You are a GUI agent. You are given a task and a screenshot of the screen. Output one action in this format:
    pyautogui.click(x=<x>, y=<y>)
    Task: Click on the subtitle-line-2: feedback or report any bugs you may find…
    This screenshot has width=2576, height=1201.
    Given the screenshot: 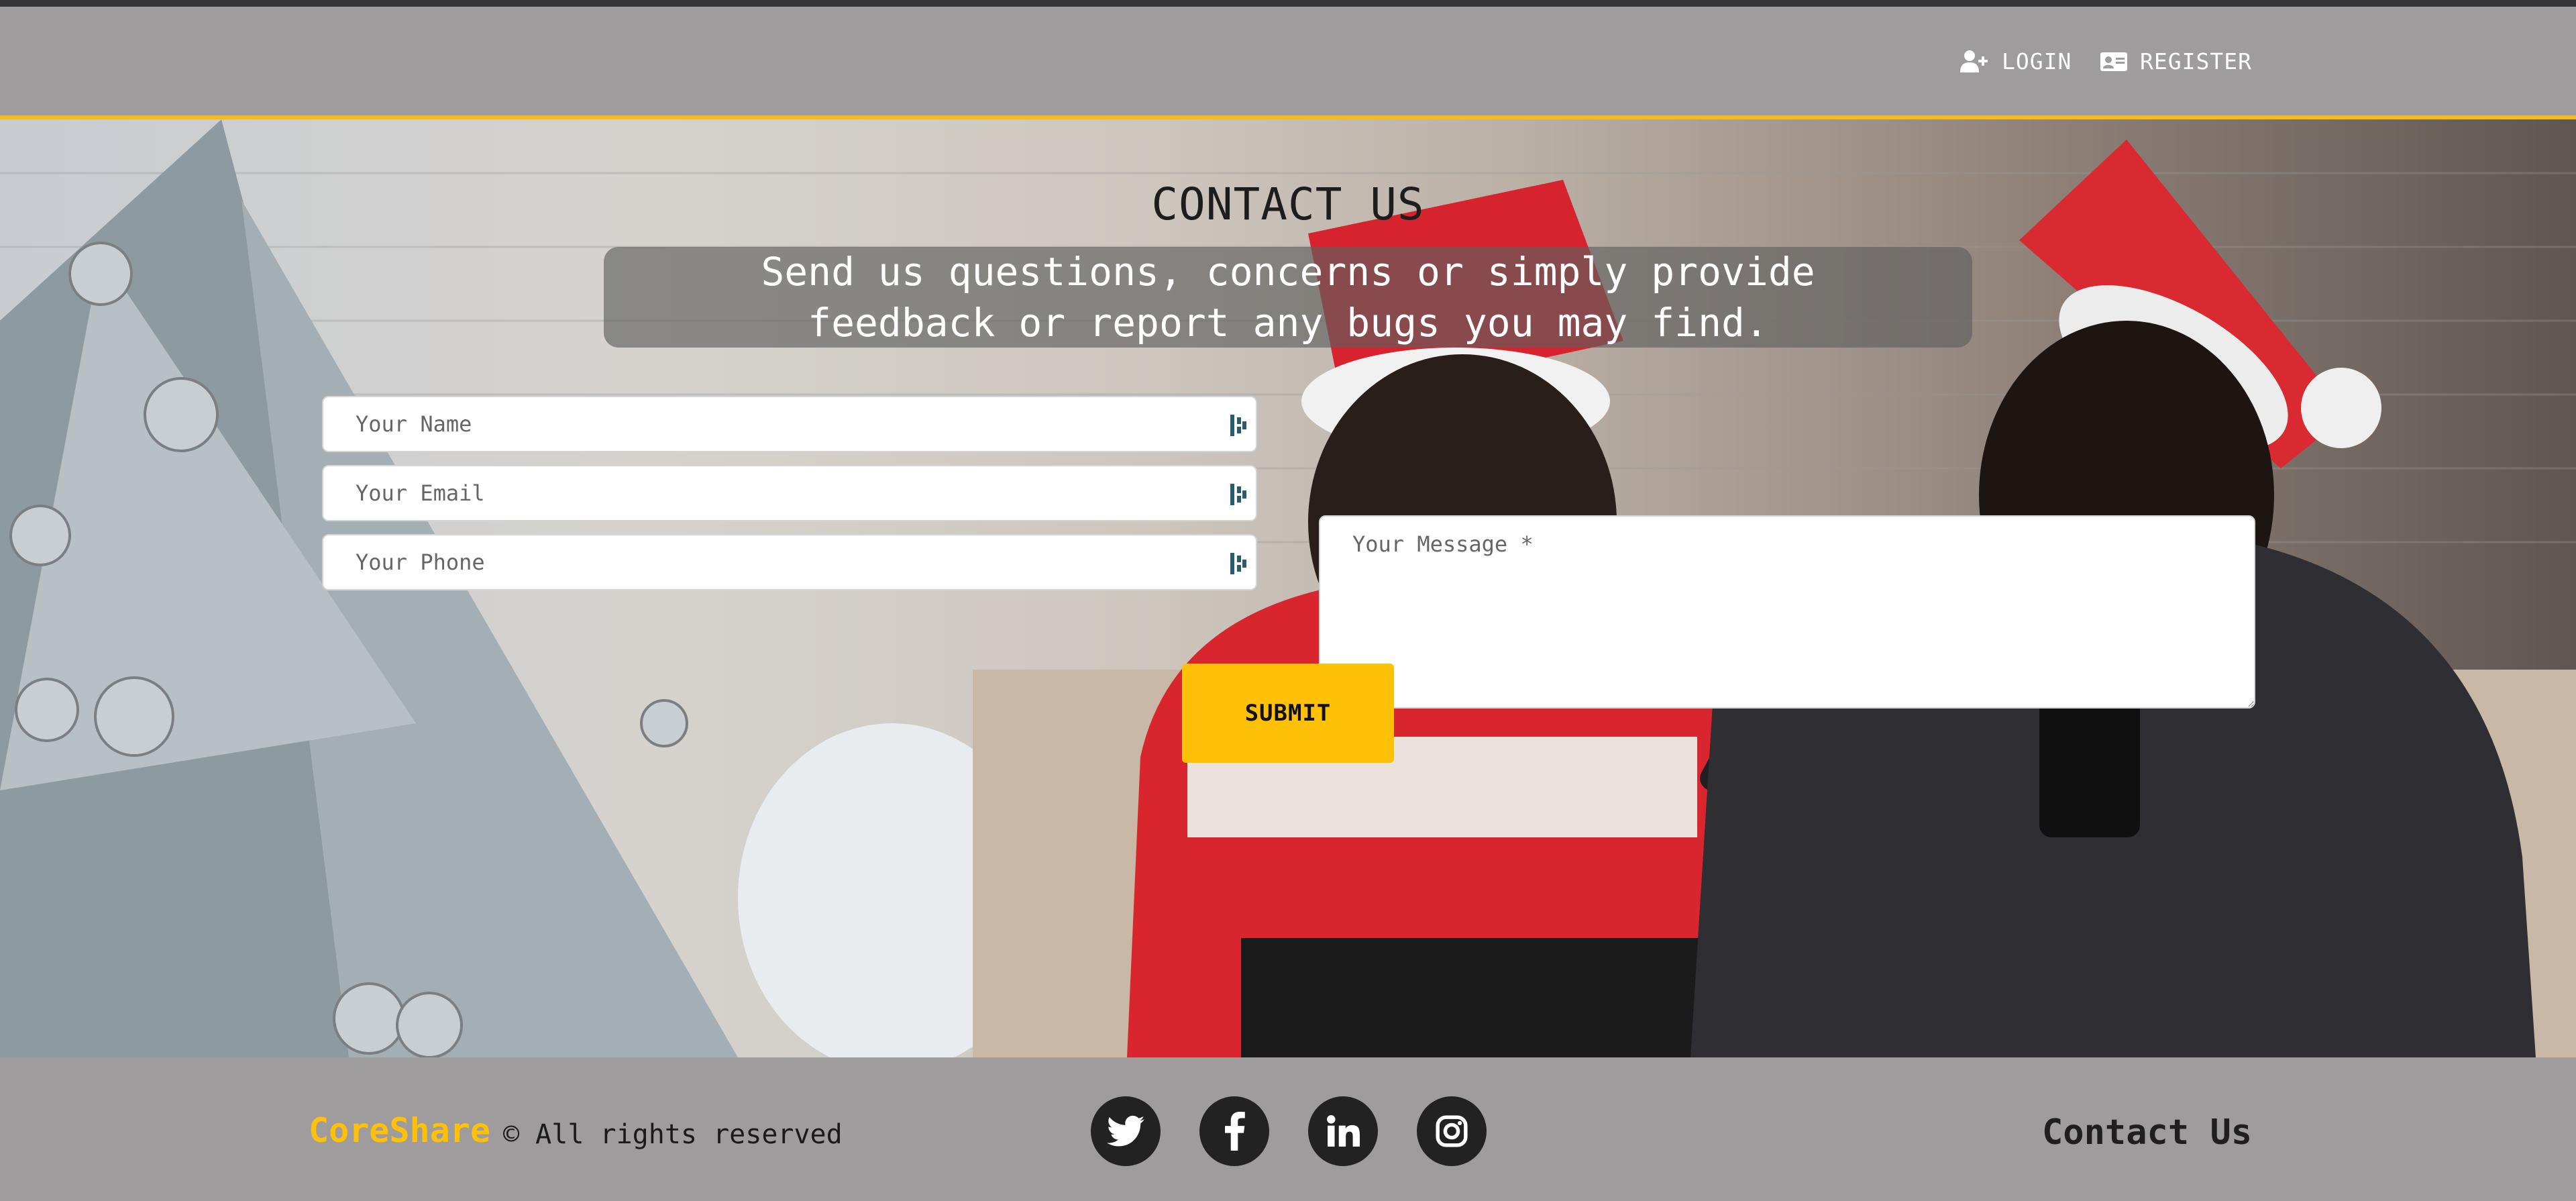 What is the action you would take?
    pyautogui.click(x=1288, y=323)
    